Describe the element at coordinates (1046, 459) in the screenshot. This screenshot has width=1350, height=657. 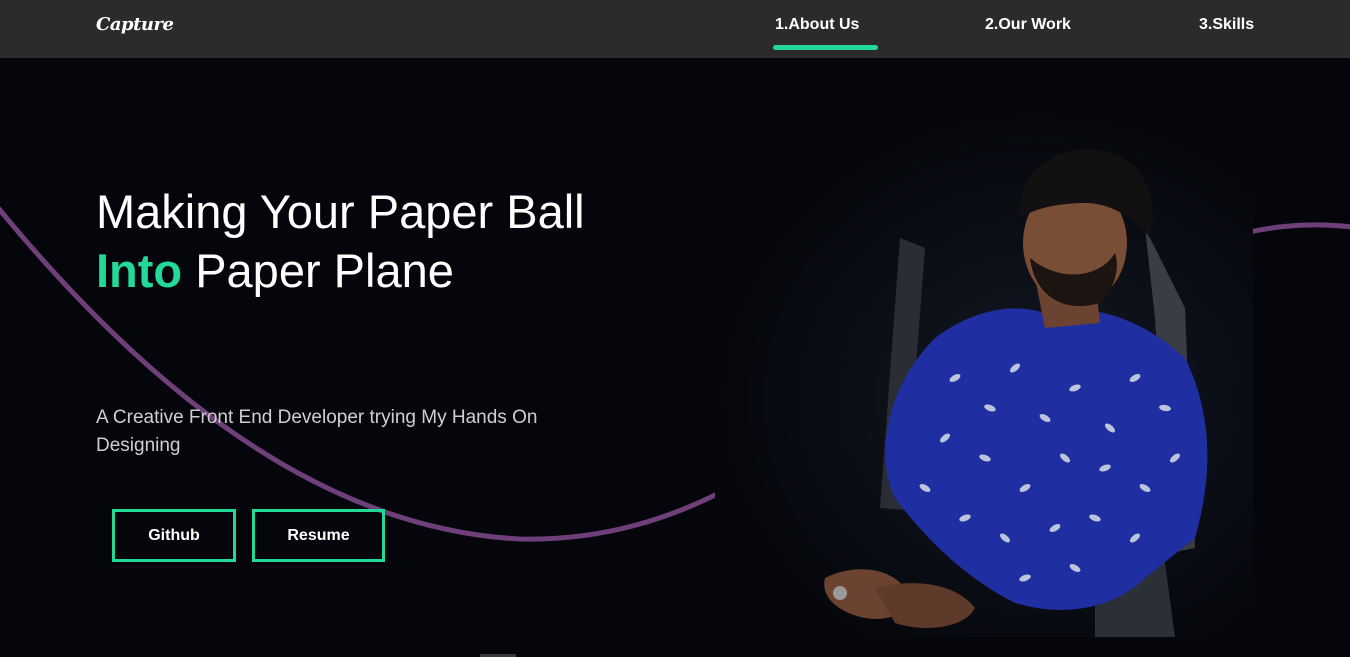
I see `shirt` at that location.